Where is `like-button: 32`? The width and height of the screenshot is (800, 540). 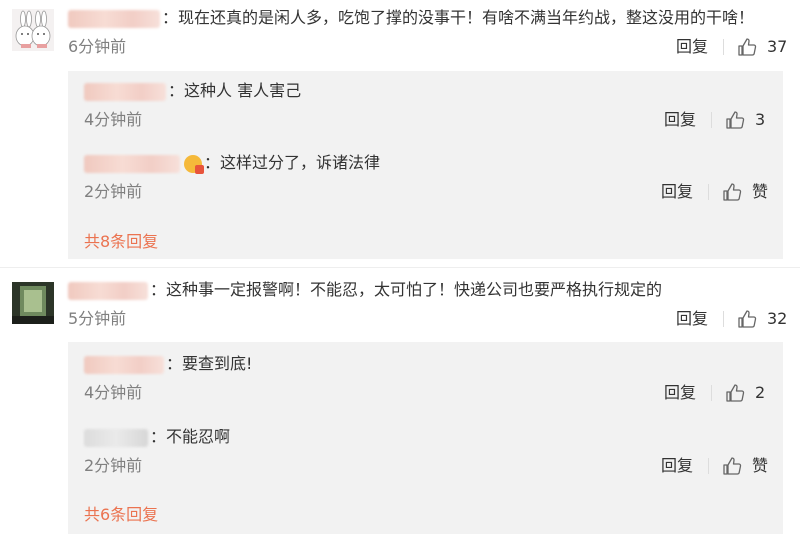 like-button: 32 is located at coordinates (762, 319).